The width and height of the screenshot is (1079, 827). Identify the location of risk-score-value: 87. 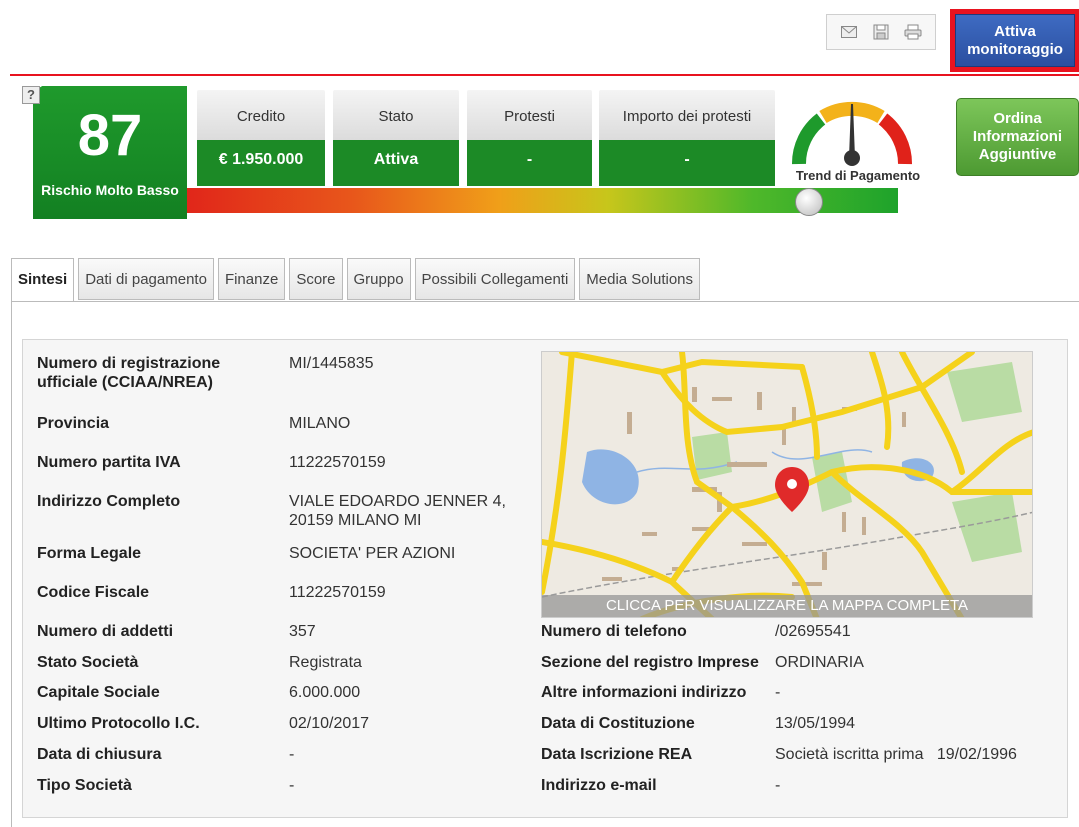
(110, 135).